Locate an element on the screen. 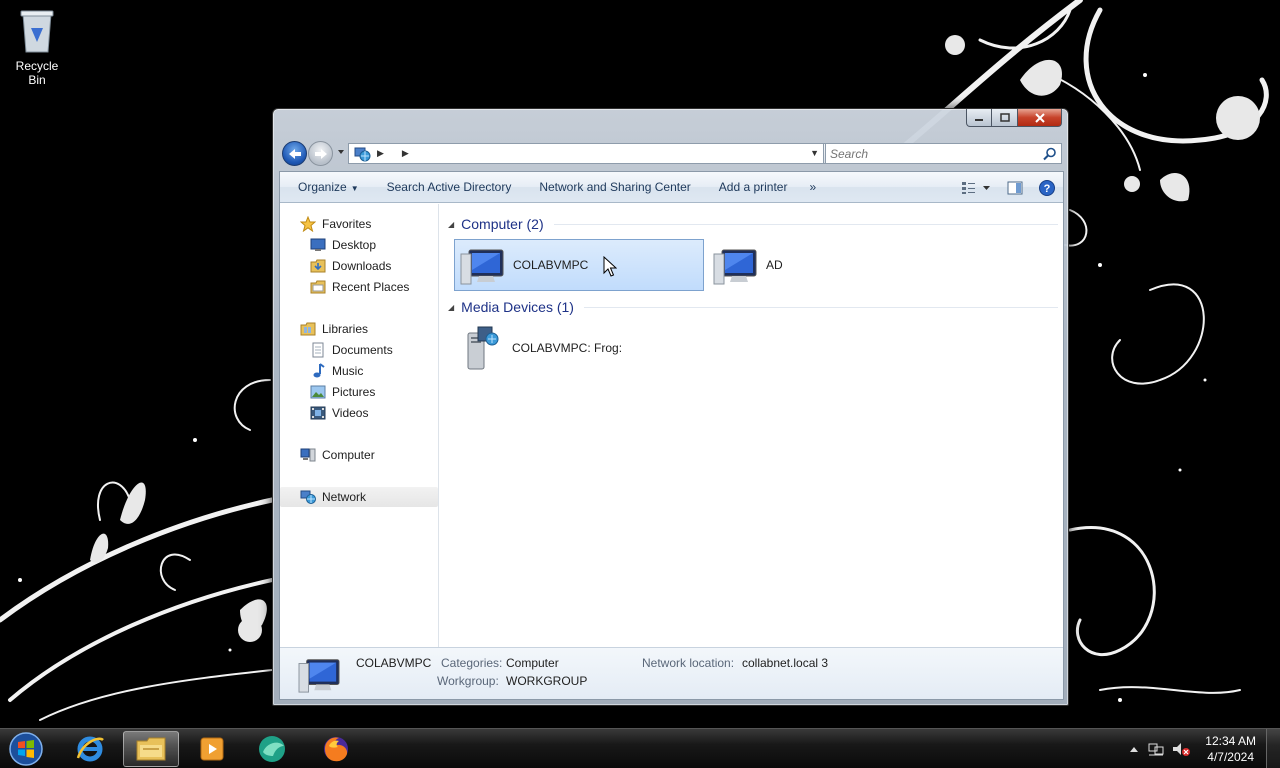 This screenshot has width=1280, height=768. taskbar: 12:34 AM 4/7/2024 is located at coordinates (640, 748).